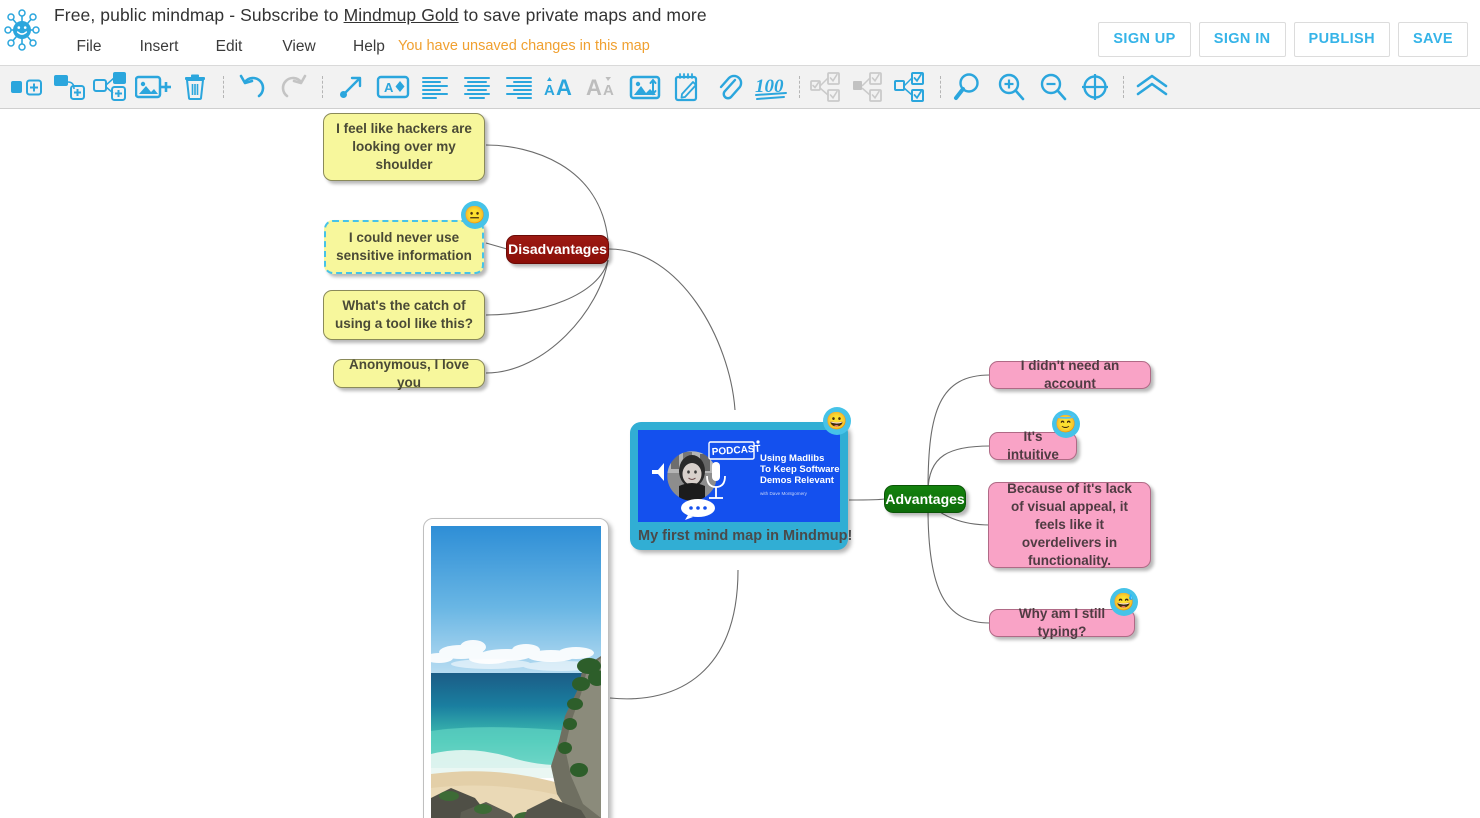  Describe the element at coordinates (435, 87) in the screenshot. I see `align-left-icon` at that location.